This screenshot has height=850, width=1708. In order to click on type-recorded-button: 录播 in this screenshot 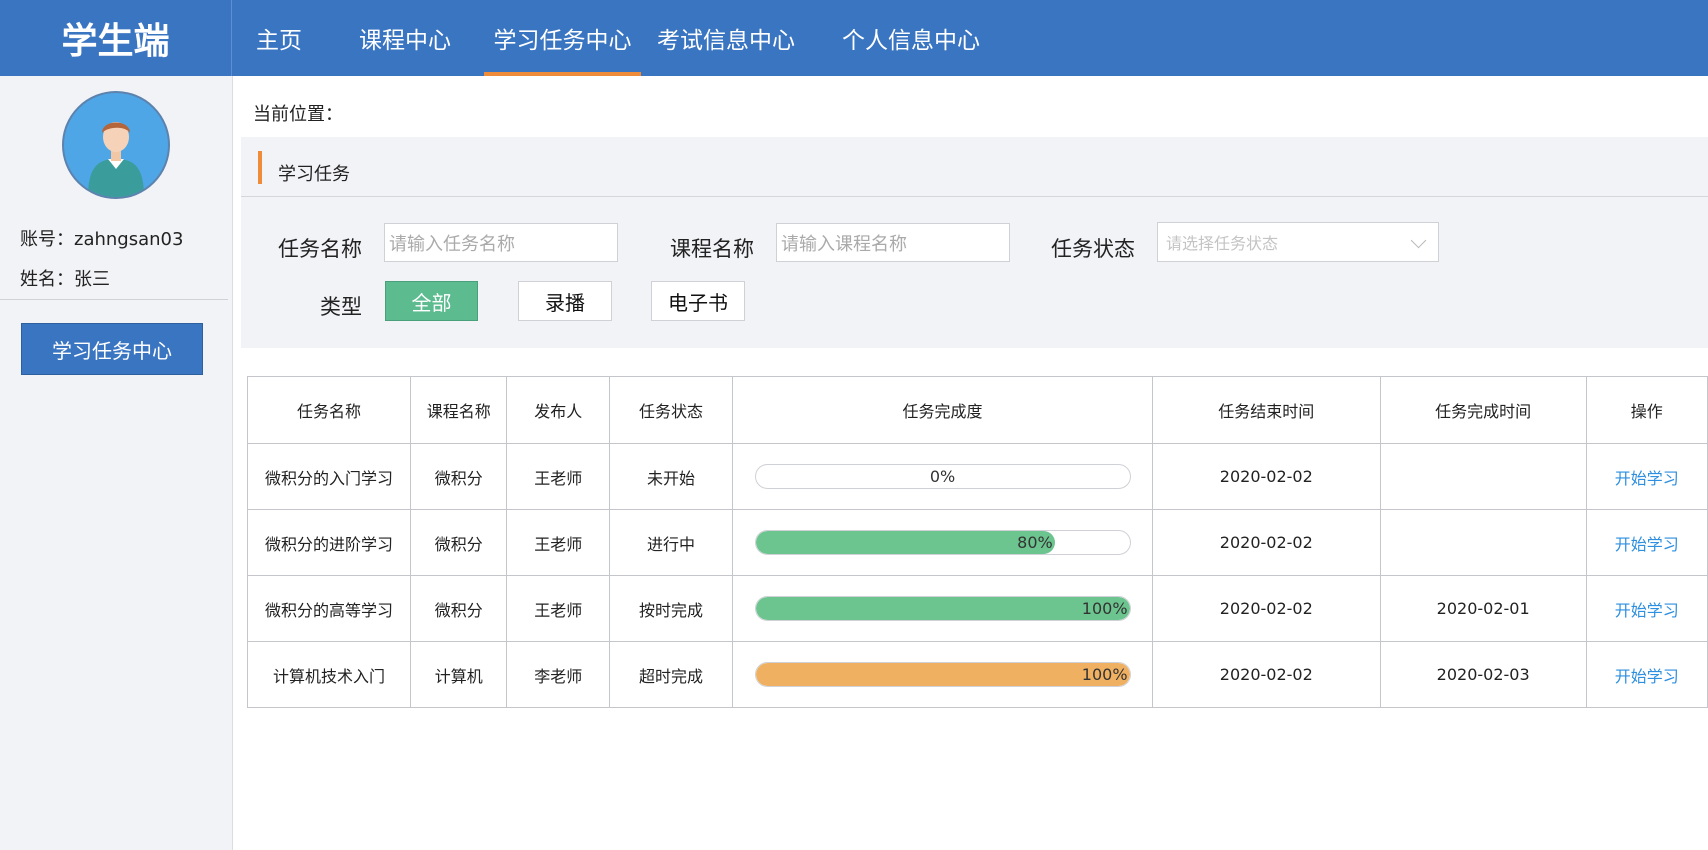, I will do `click(565, 301)`.